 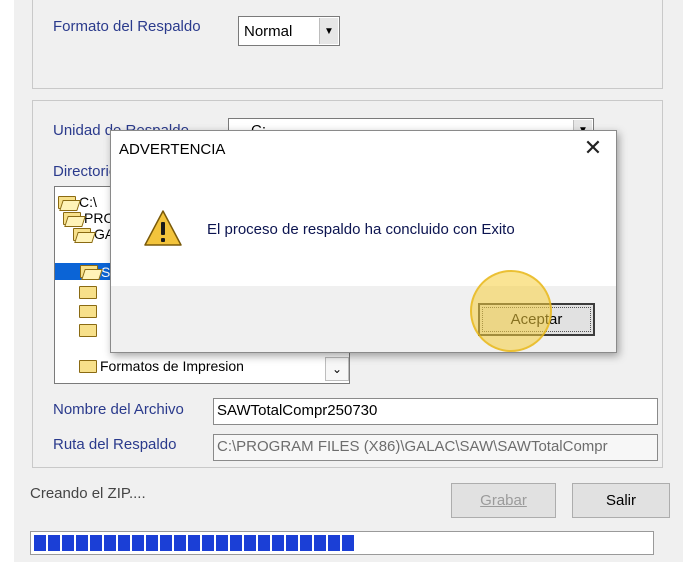 What do you see at coordinates (118, 409) in the screenshot?
I see `filename-label: Nombre del Archivo` at bounding box center [118, 409].